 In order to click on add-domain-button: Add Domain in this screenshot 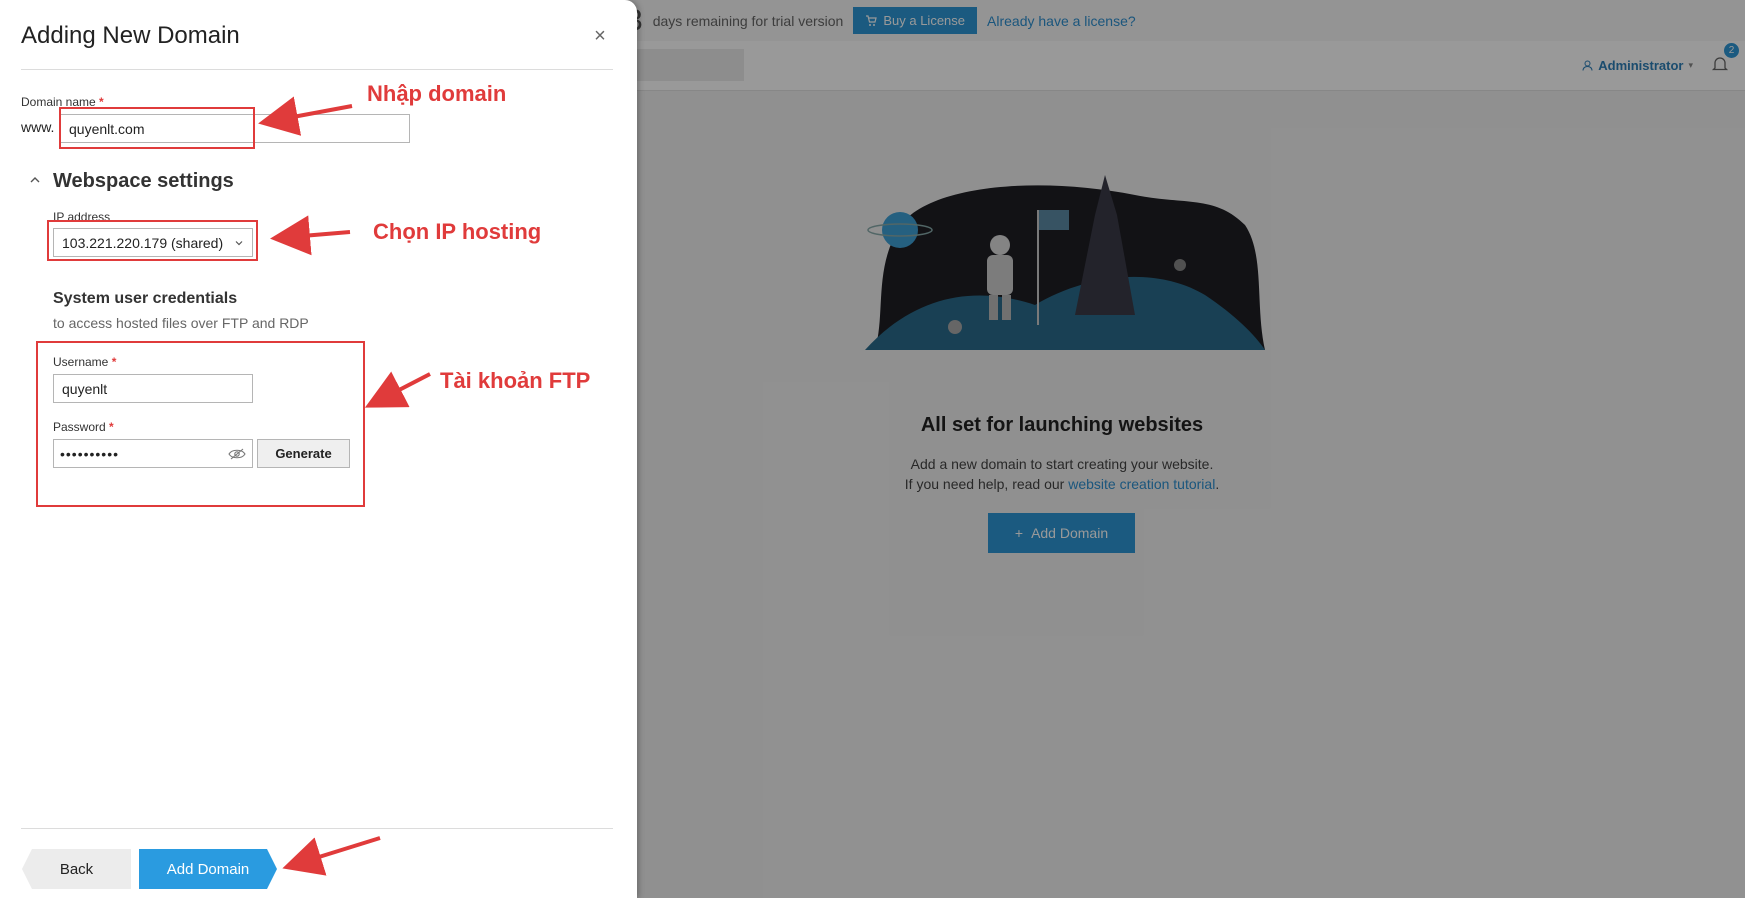, I will do `click(208, 869)`.